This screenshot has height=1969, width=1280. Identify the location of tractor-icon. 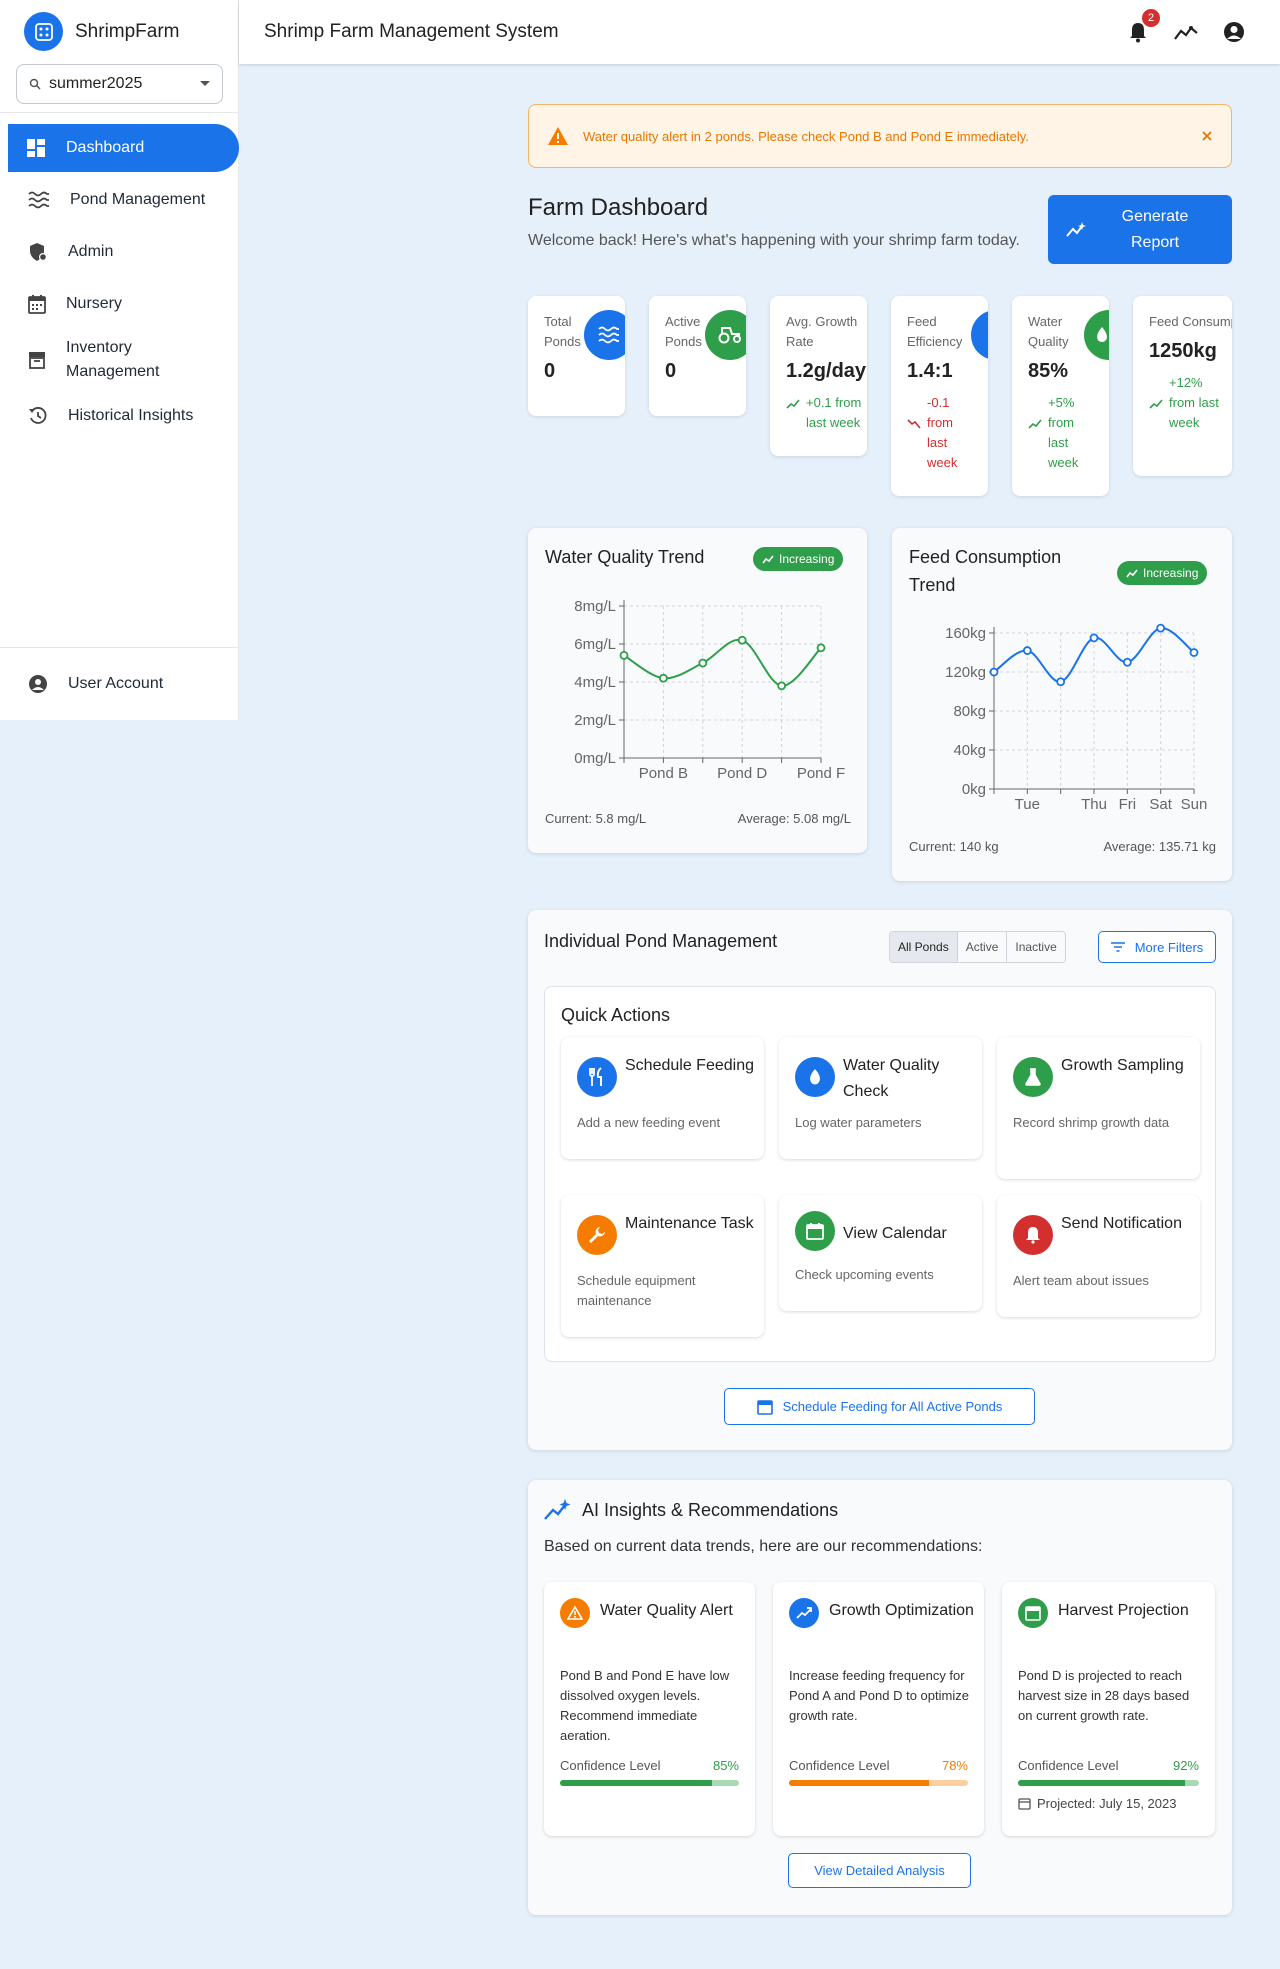
(725, 335).